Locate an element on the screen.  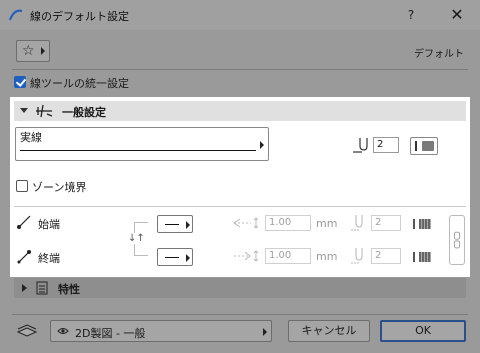
start-unit-label: mm is located at coordinates (327, 223).